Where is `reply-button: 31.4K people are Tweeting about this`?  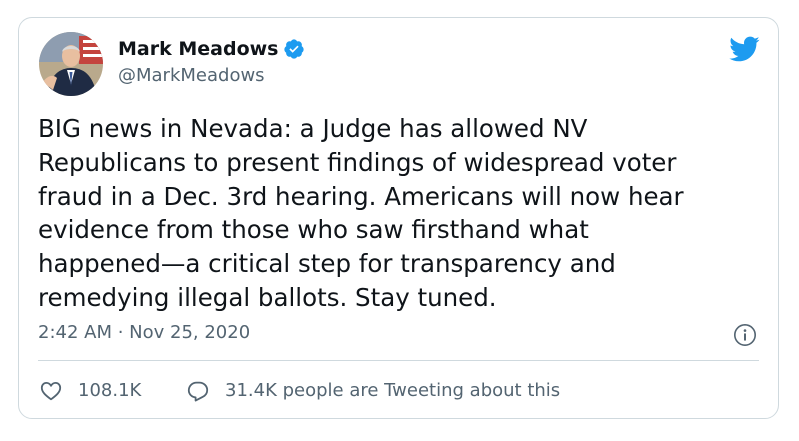 reply-button: 31.4K people are Tweeting about this is located at coordinates (373, 391).